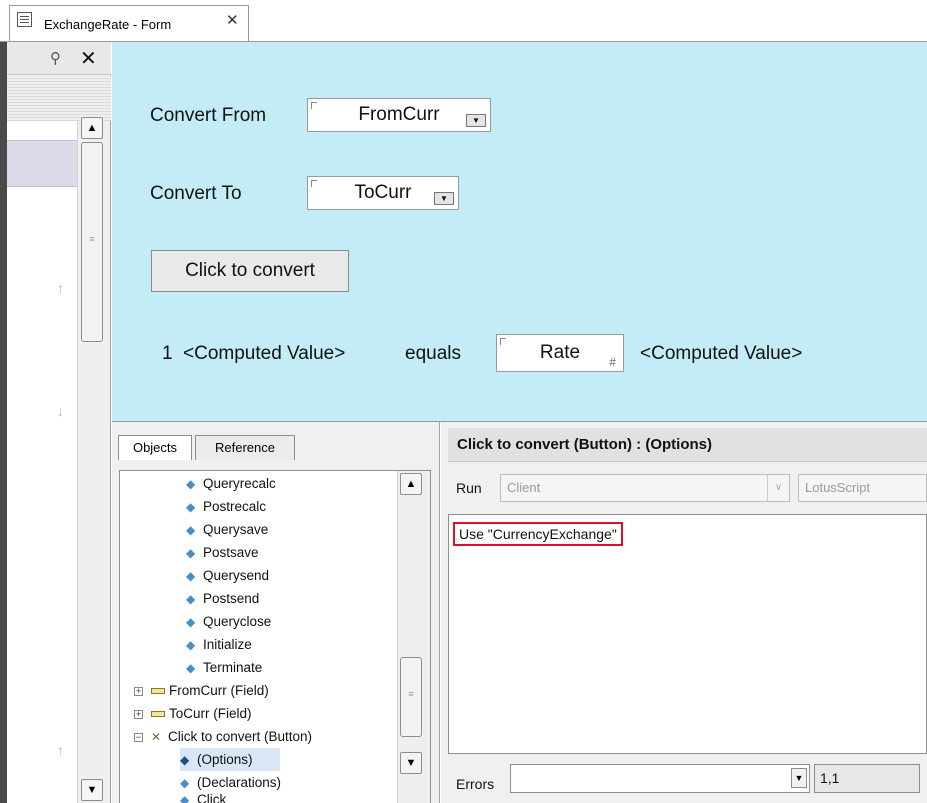  I want to click on tocurr-field-name: ToCurr, so click(383, 192).